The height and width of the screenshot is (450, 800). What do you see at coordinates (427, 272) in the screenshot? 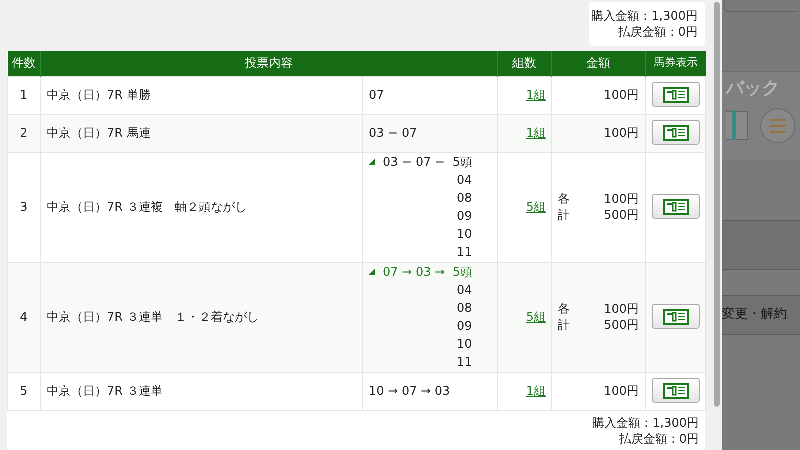
I see `combination-text: 07 → 03 → 5頭` at bounding box center [427, 272].